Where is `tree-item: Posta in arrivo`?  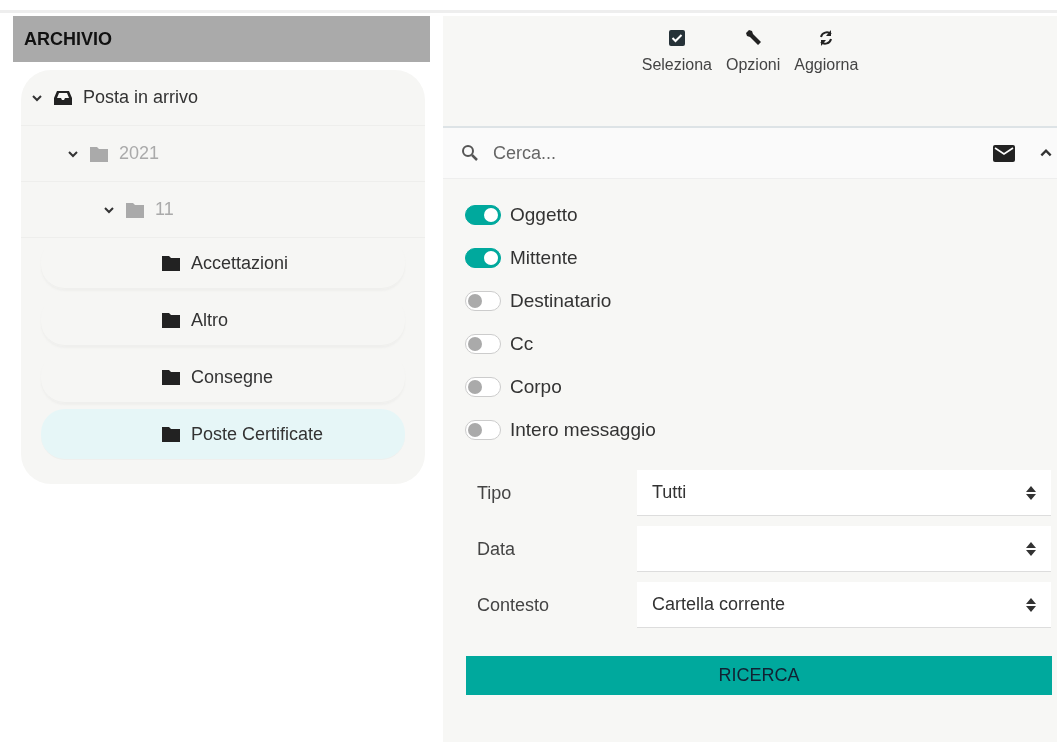
tree-item: Posta in arrivo is located at coordinates (223, 98).